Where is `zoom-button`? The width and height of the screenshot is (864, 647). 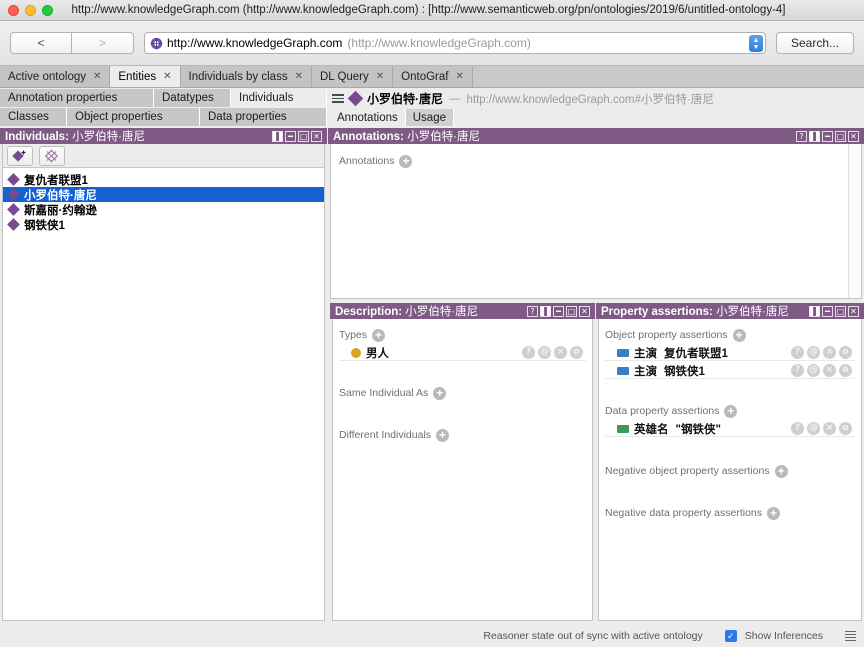
zoom-button is located at coordinates (47, 10).